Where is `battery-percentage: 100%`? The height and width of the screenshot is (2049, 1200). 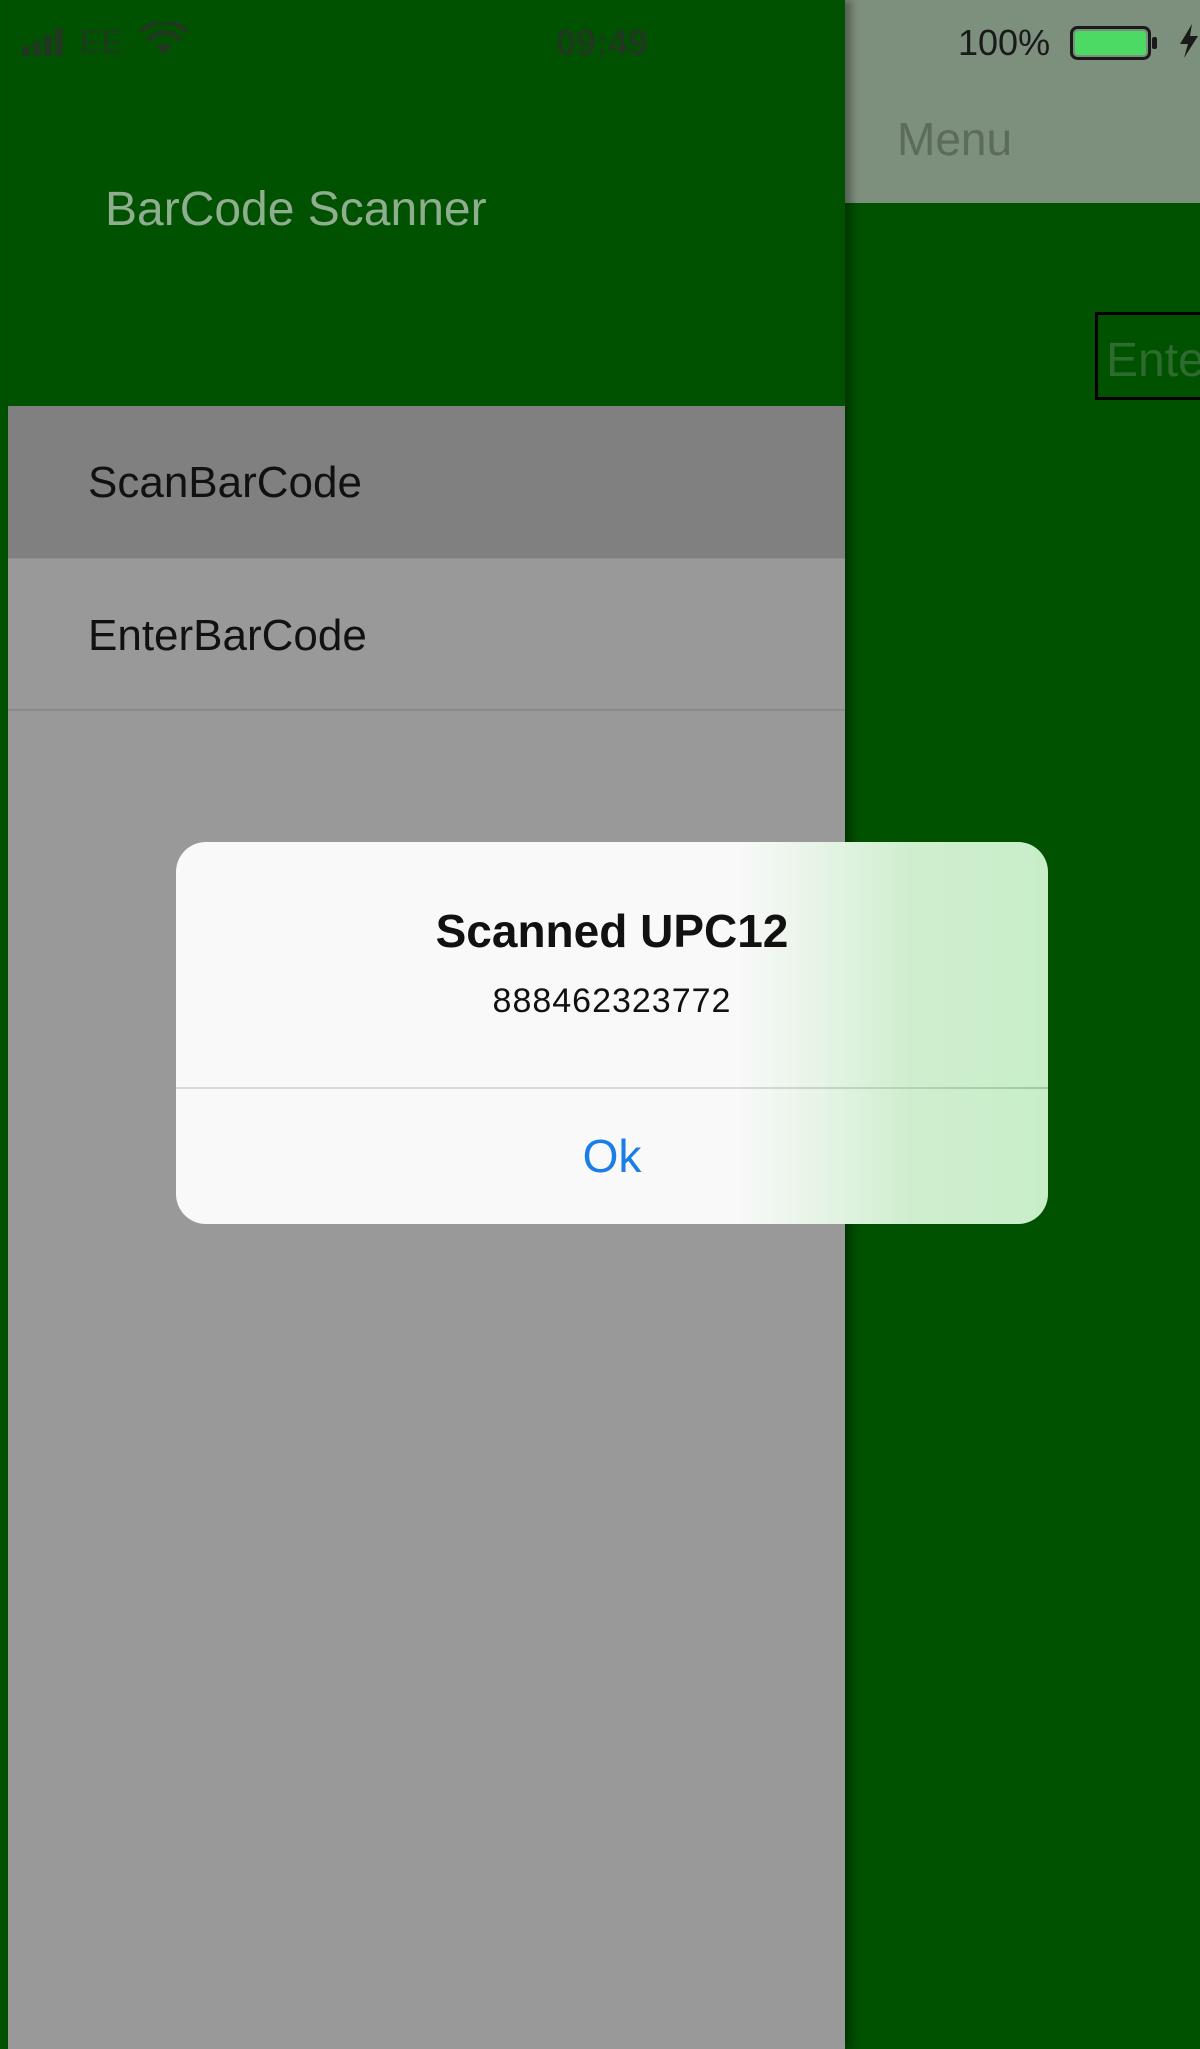 battery-percentage: 100% is located at coordinates (1004, 42).